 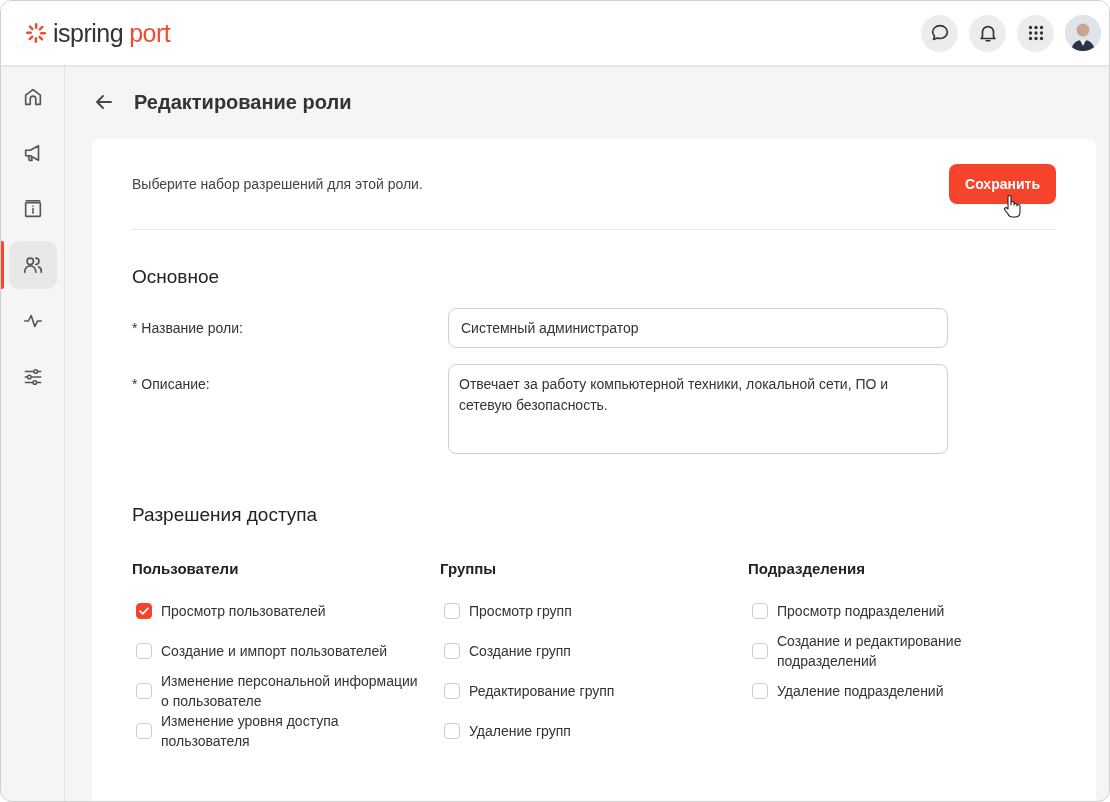 I want to click on permission-label: Создание и импорт пользователей, so click(x=274, y=651).